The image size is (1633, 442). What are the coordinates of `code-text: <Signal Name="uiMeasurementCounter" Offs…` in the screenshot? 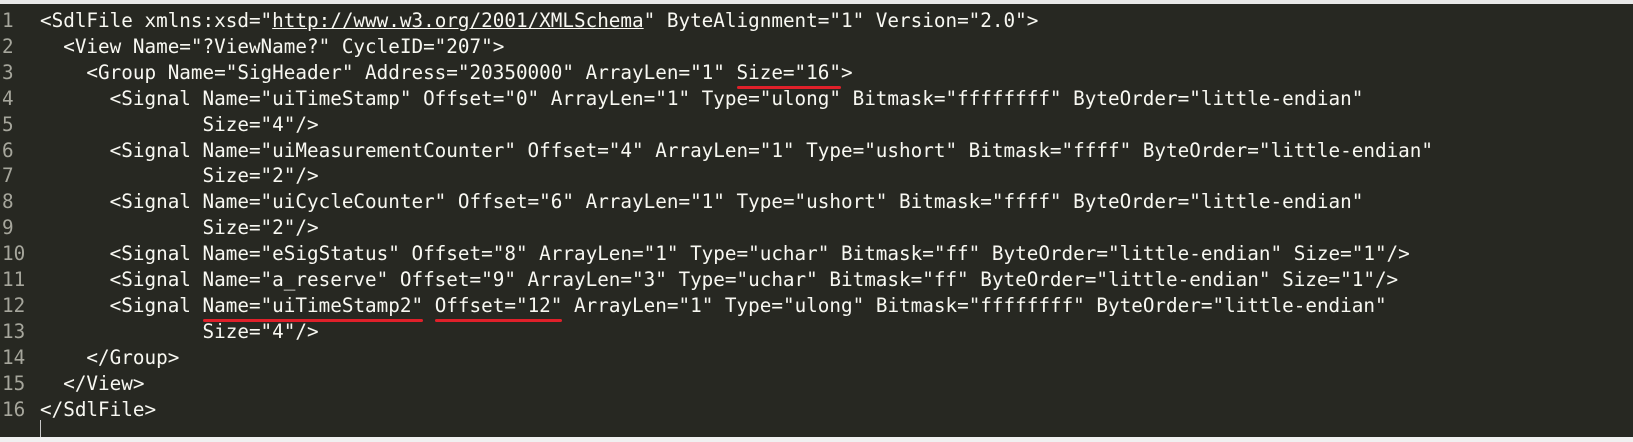 It's located at (736, 150).